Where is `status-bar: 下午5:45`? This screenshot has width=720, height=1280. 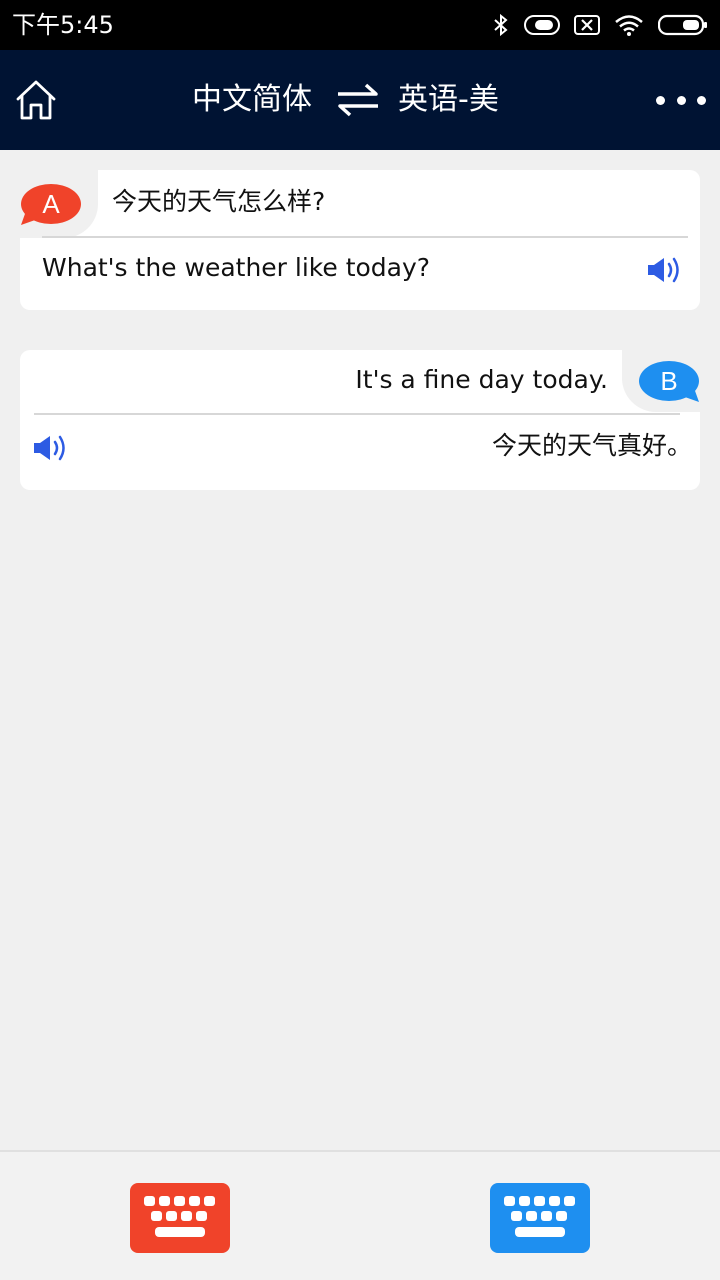 status-bar: 下午5:45 is located at coordinates (360, 25).